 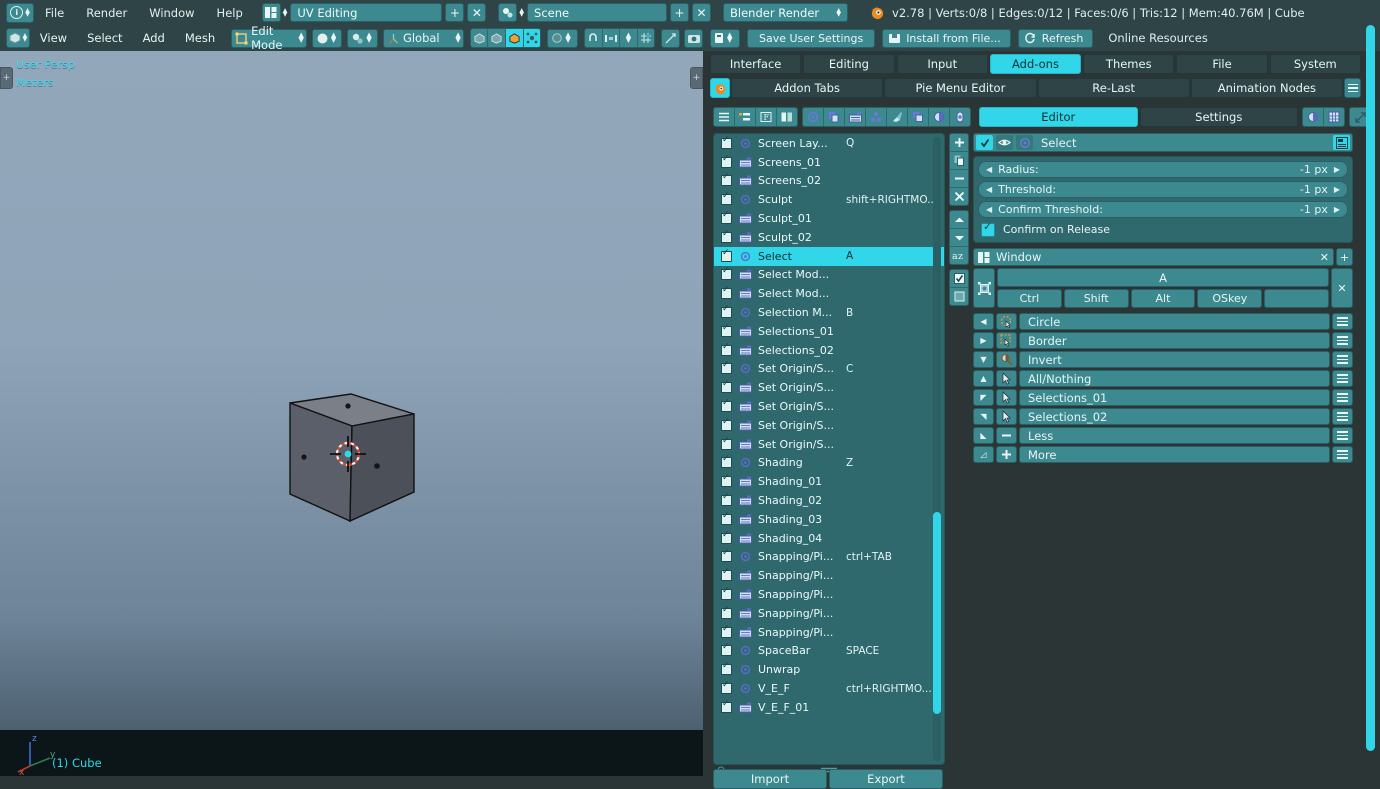 I want to click on hotkey-field: A, so click(x=1163, y=277).